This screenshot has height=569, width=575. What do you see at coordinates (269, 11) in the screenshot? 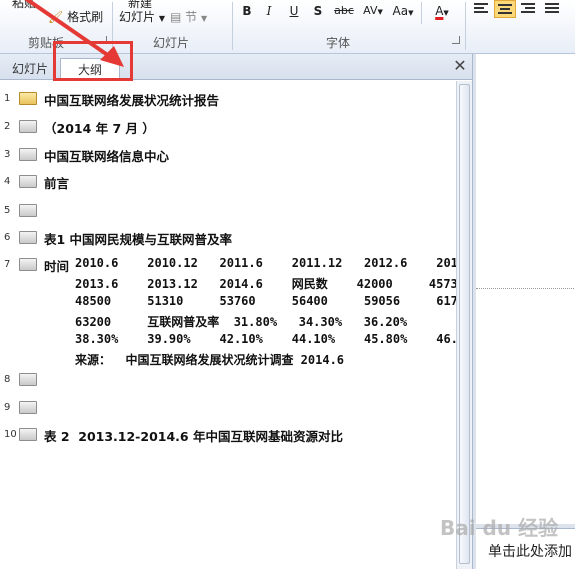
I see `italic-button: I` at bounding box center [269, 11].